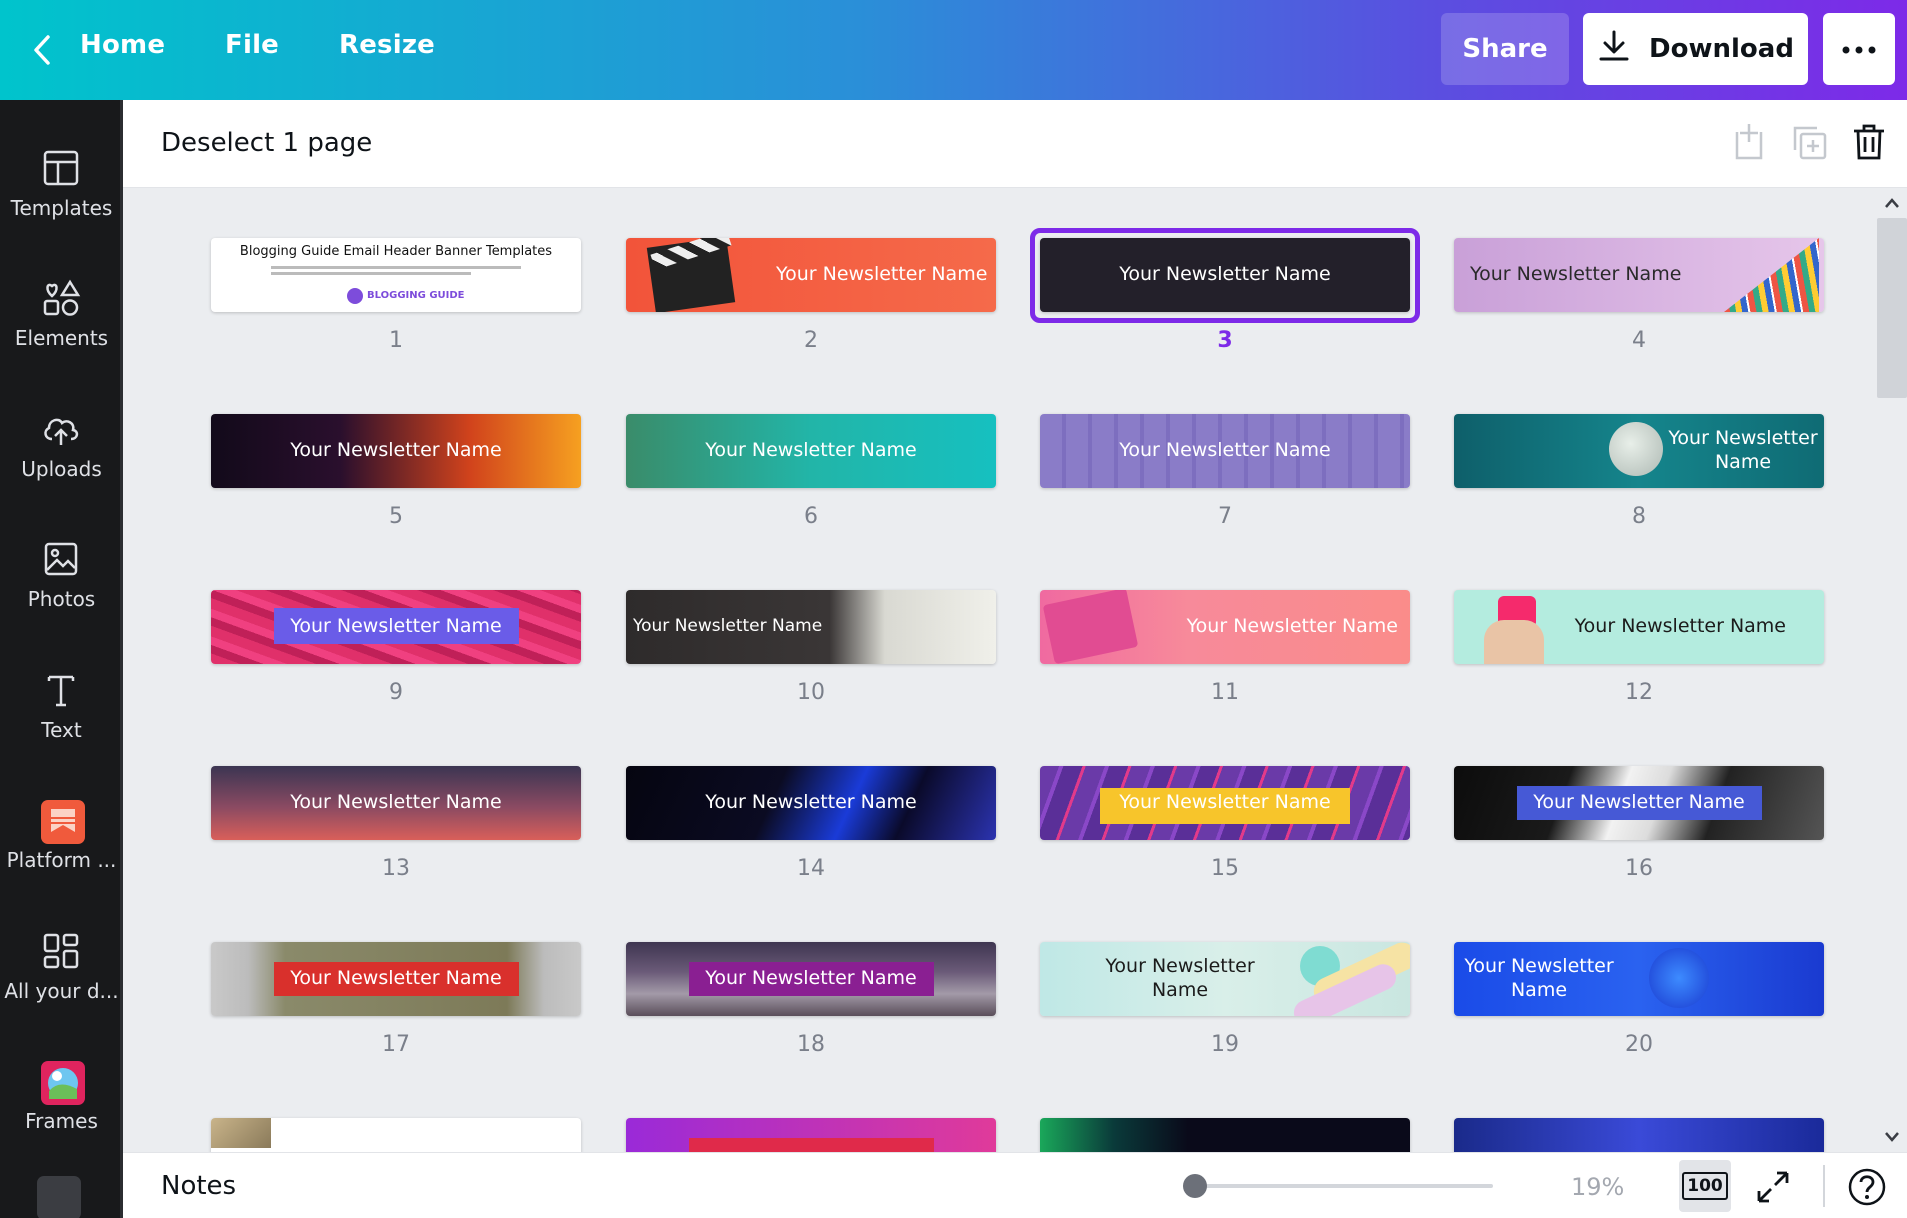  I want to click on help-icon, so click(1867, 1187).